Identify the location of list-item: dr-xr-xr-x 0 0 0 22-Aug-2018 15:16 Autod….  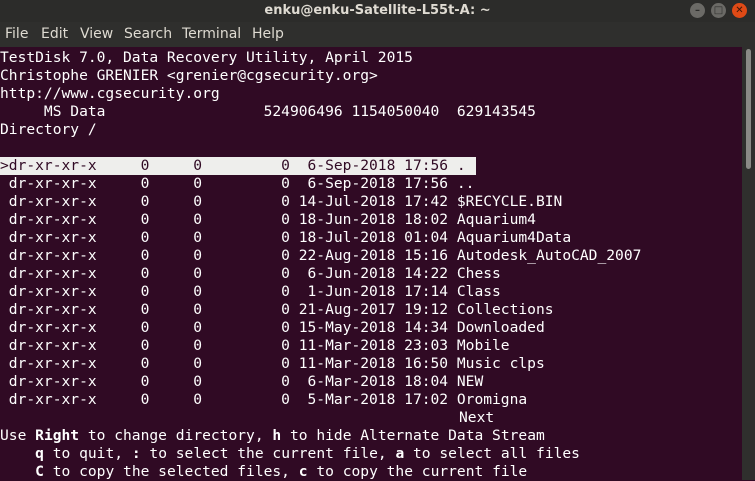
(321, 256).